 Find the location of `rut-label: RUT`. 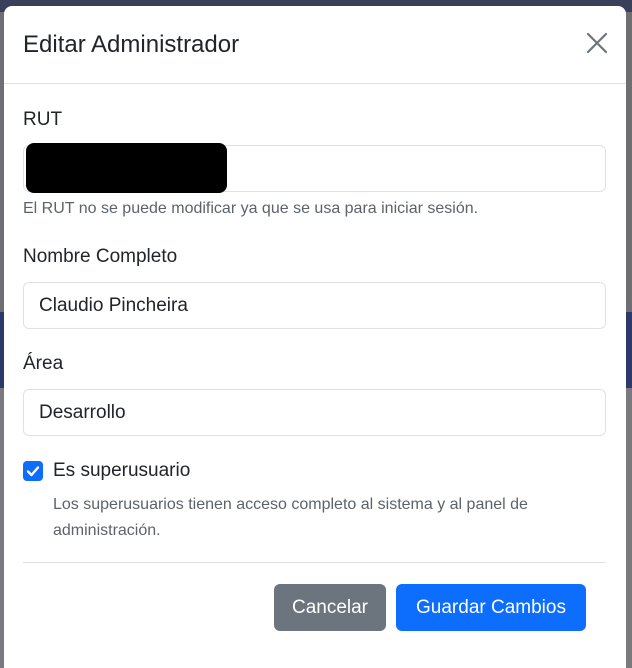

rut-label: RUT is located at coordinates (43, 119).